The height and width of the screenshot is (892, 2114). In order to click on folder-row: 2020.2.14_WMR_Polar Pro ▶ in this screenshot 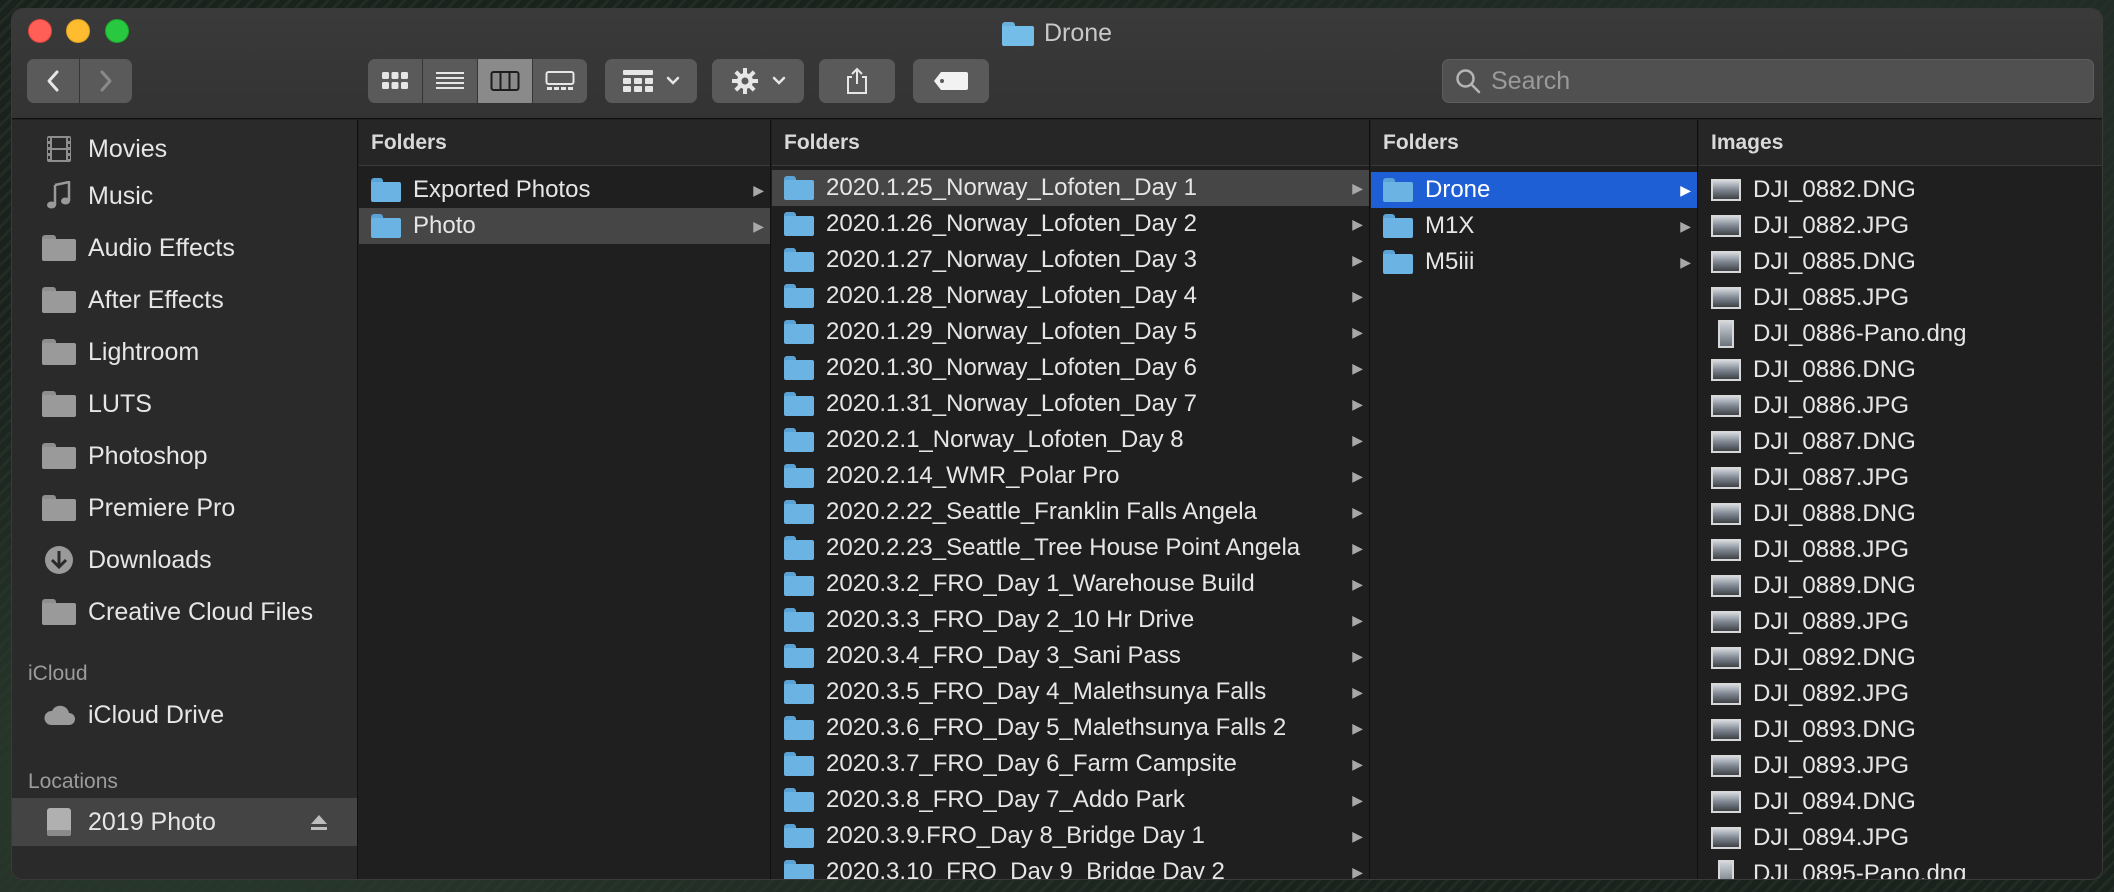, I will do `click(1070, 476)`.